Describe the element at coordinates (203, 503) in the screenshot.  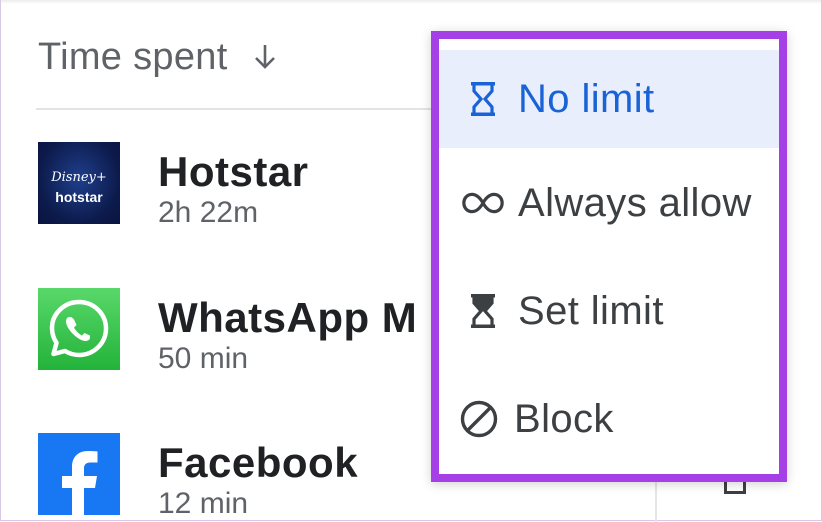
I see `app-time-spent: 12 min` at that location.